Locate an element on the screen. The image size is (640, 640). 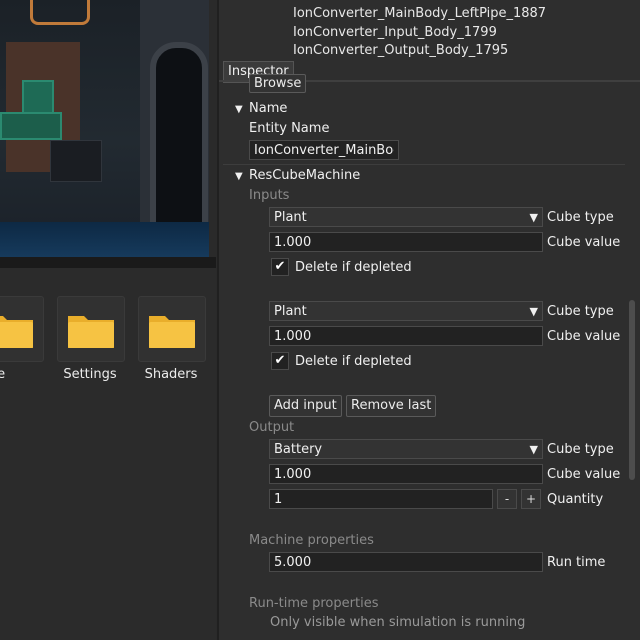
quantity-plus-button: + is located at coordinates (531, 499).